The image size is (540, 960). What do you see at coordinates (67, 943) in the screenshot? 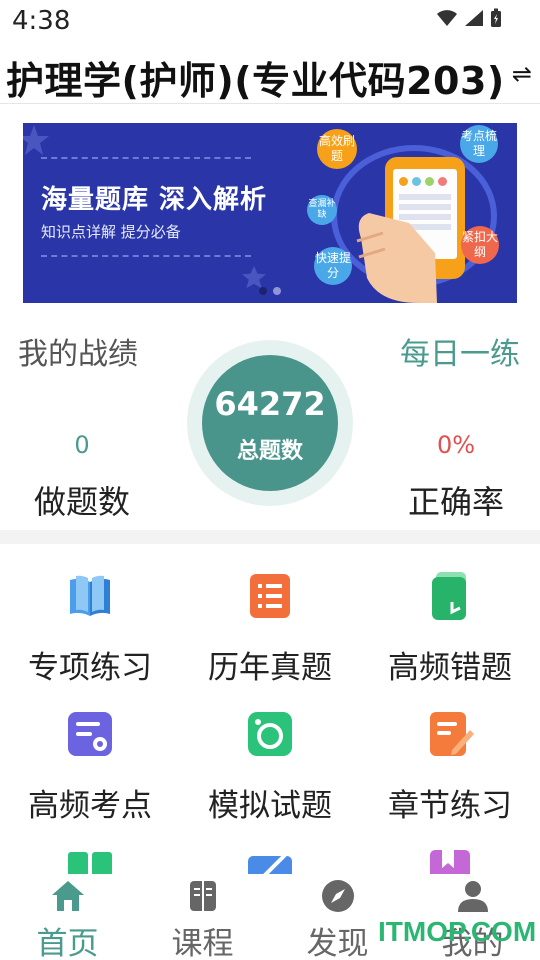
I see `nav-label: 首页` at bounding box center [67, 943].